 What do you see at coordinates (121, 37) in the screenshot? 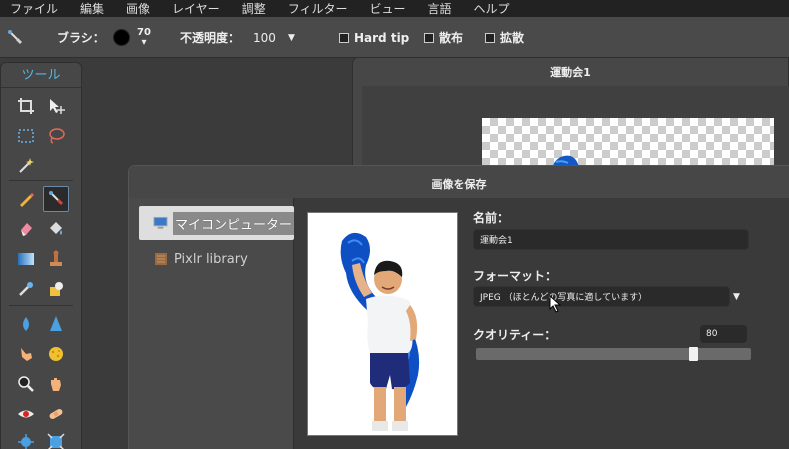
I see `brush-preview` at bounding box center [121, 37].